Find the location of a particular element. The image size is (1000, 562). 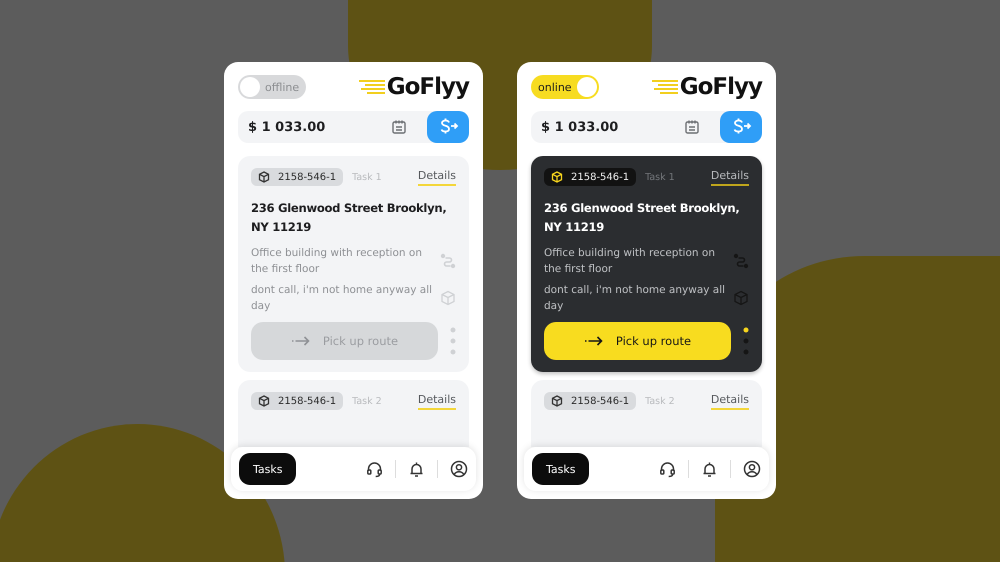

status-toggle: online is located at coordinates (565, 87).